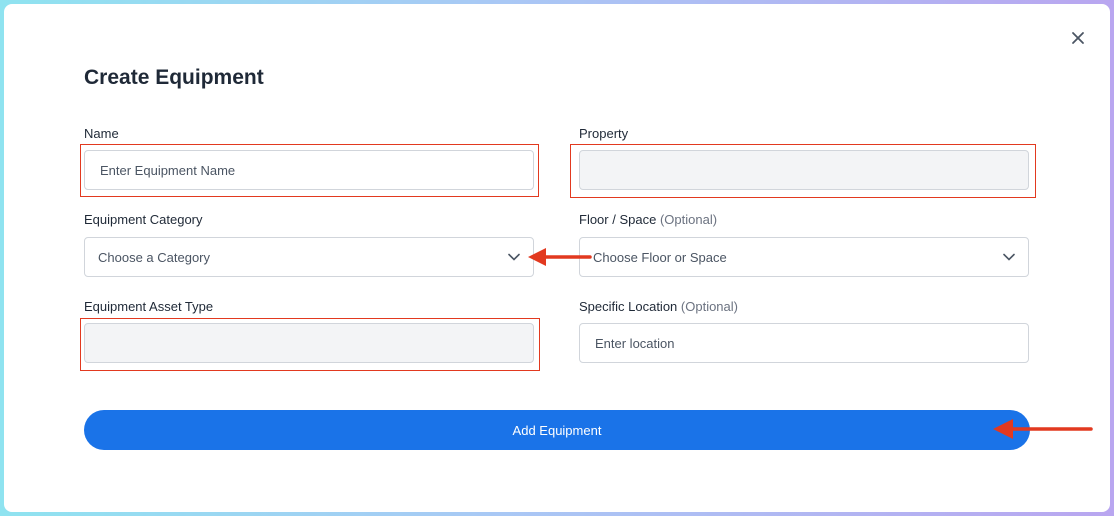 Image resolution: width=1114 pixels, height=516 pixels. Describe the element at coordinates (560, 257) in the screenshot. I see `category-arrow-icon` at that location.